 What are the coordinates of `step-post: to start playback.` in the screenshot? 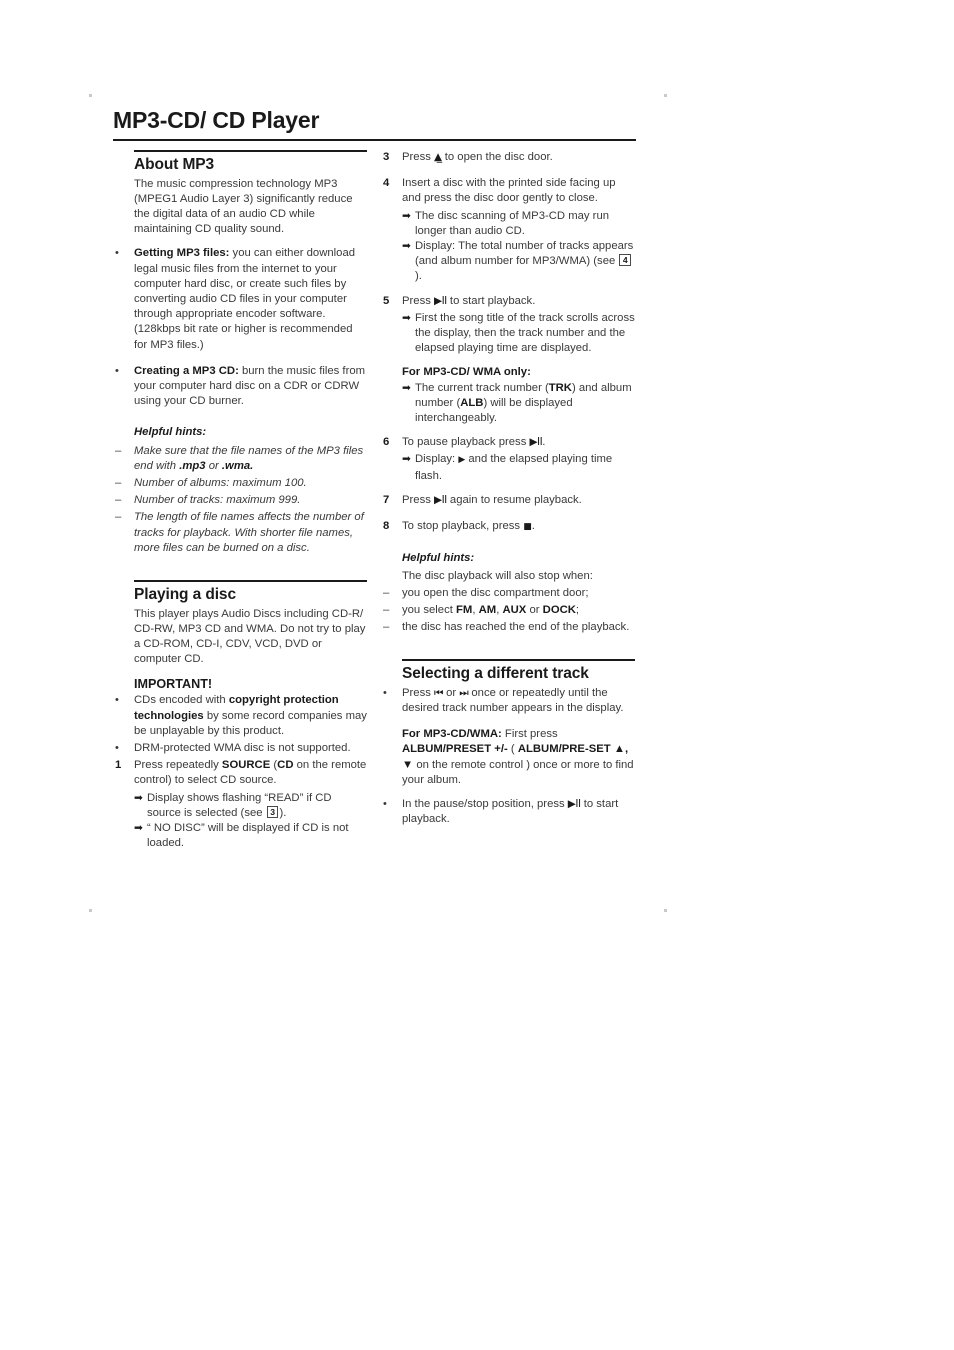 It's located at (491, 300).